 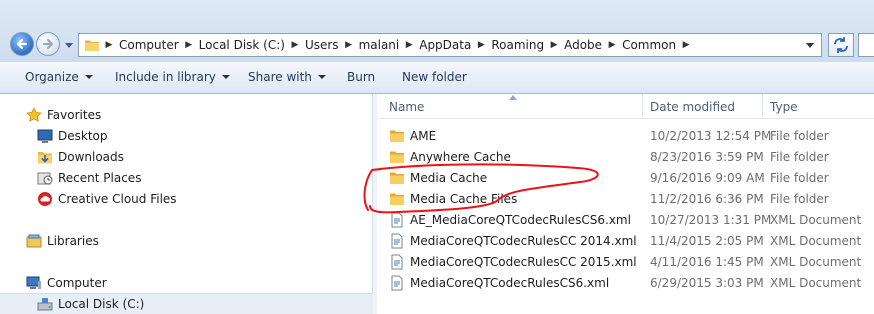 I want to click on file-name: MediaCoreQTCodecRulesCC 2014.xml, so click(x=523, y=241).